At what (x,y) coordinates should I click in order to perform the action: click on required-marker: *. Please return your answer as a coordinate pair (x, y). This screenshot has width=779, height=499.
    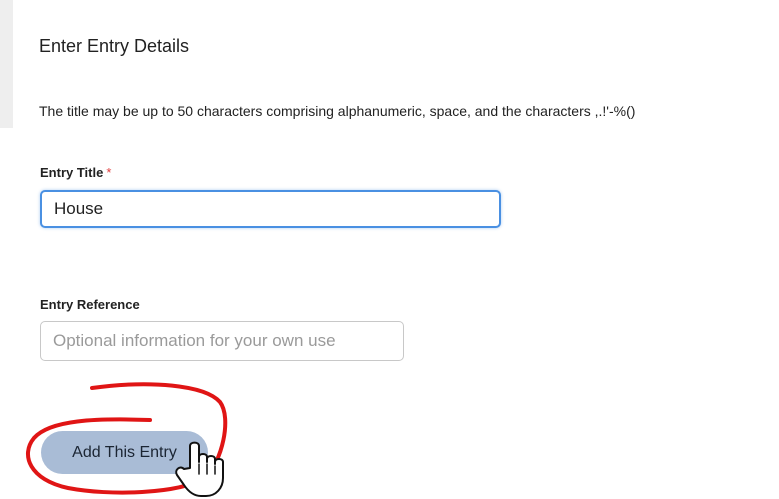
    Looking at the image, I should click on (109, 172).